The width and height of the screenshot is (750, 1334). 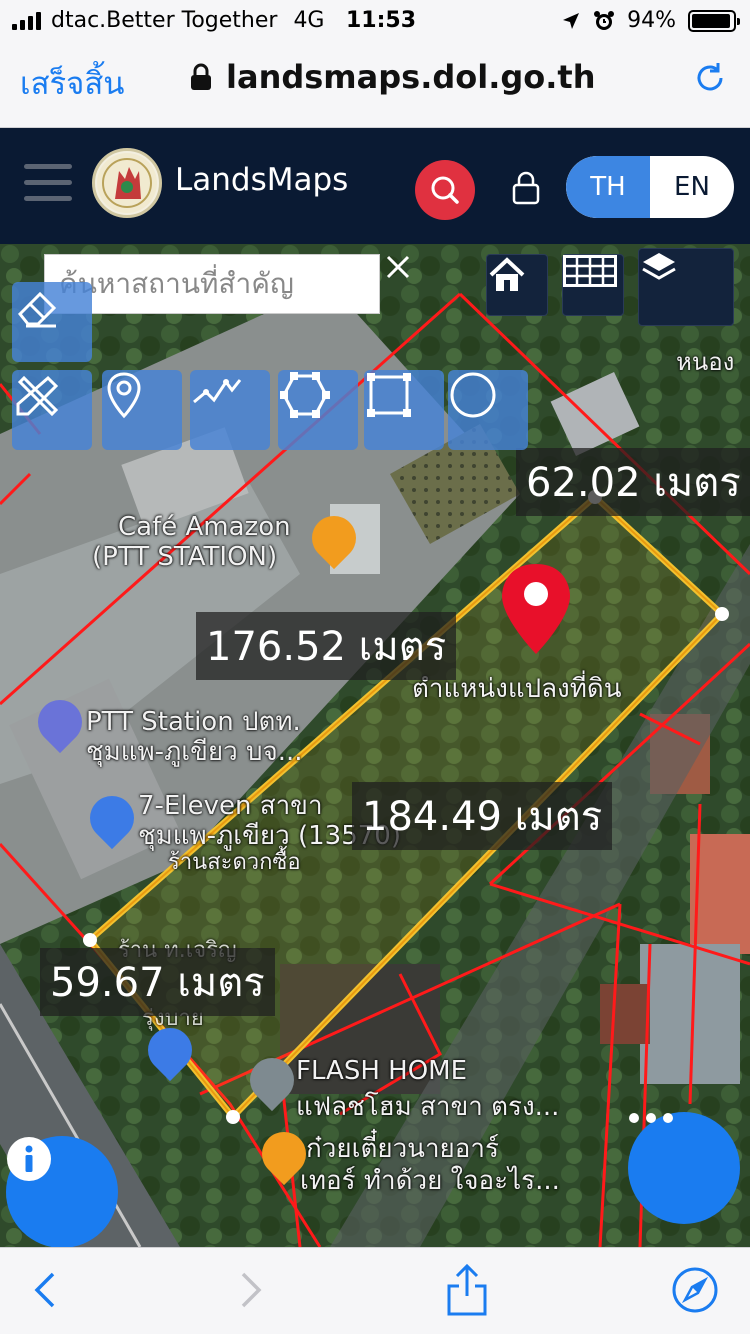 What do you see at coordinates (37, 396) in the screenshot?
I see `ruler-pencil-icon` at bounding box center [37, 396].